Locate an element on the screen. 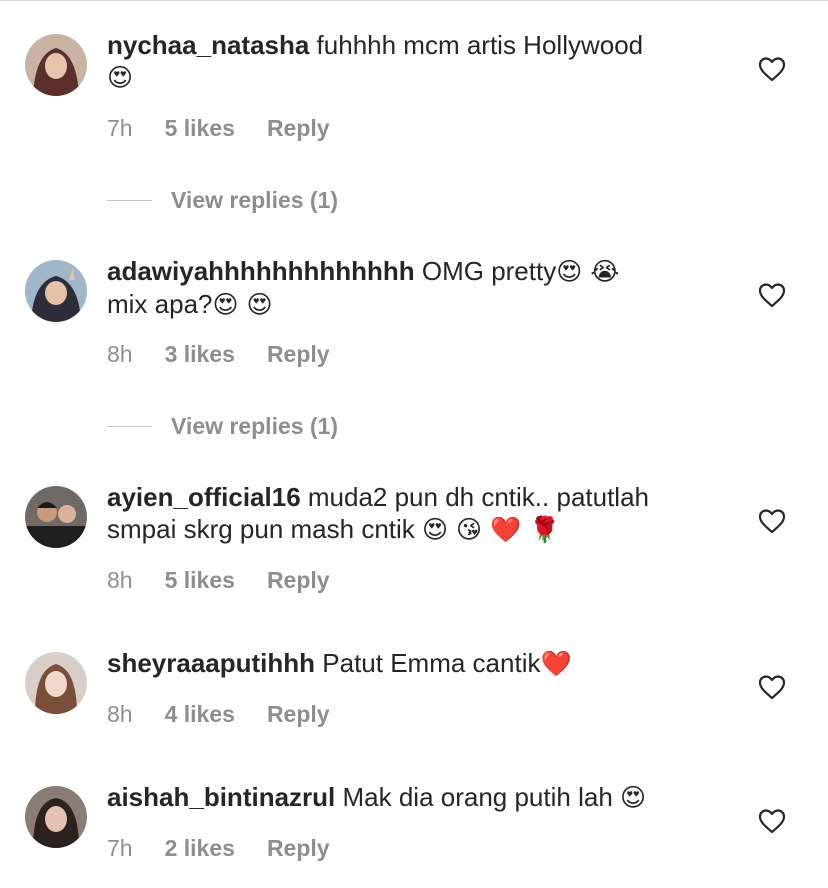 This screenshot has height=888, width=828. comment-body: fuhhhh mcm artis Hollywood is located at coordinates (476, 45).